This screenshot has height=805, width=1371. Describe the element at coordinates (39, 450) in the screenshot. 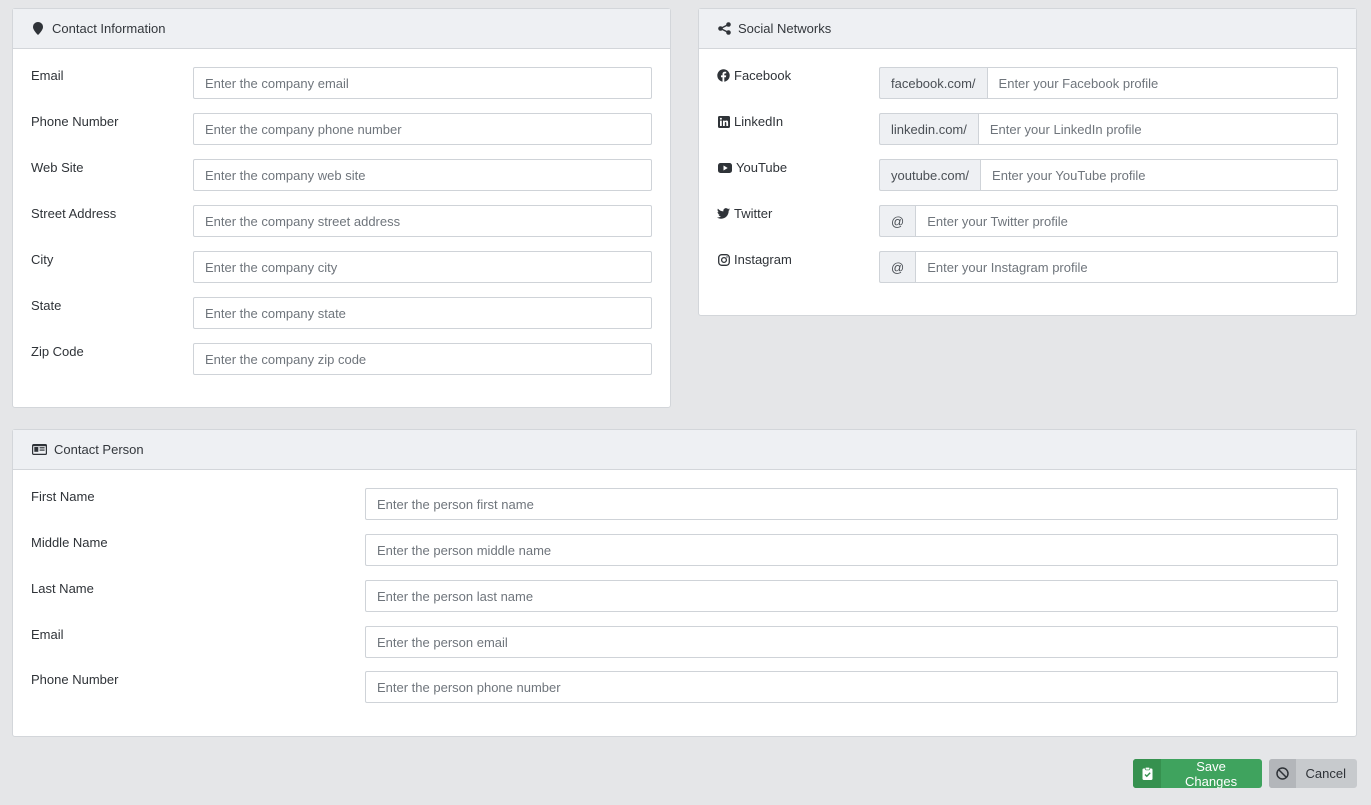

I see `id-card-icon` at that location.